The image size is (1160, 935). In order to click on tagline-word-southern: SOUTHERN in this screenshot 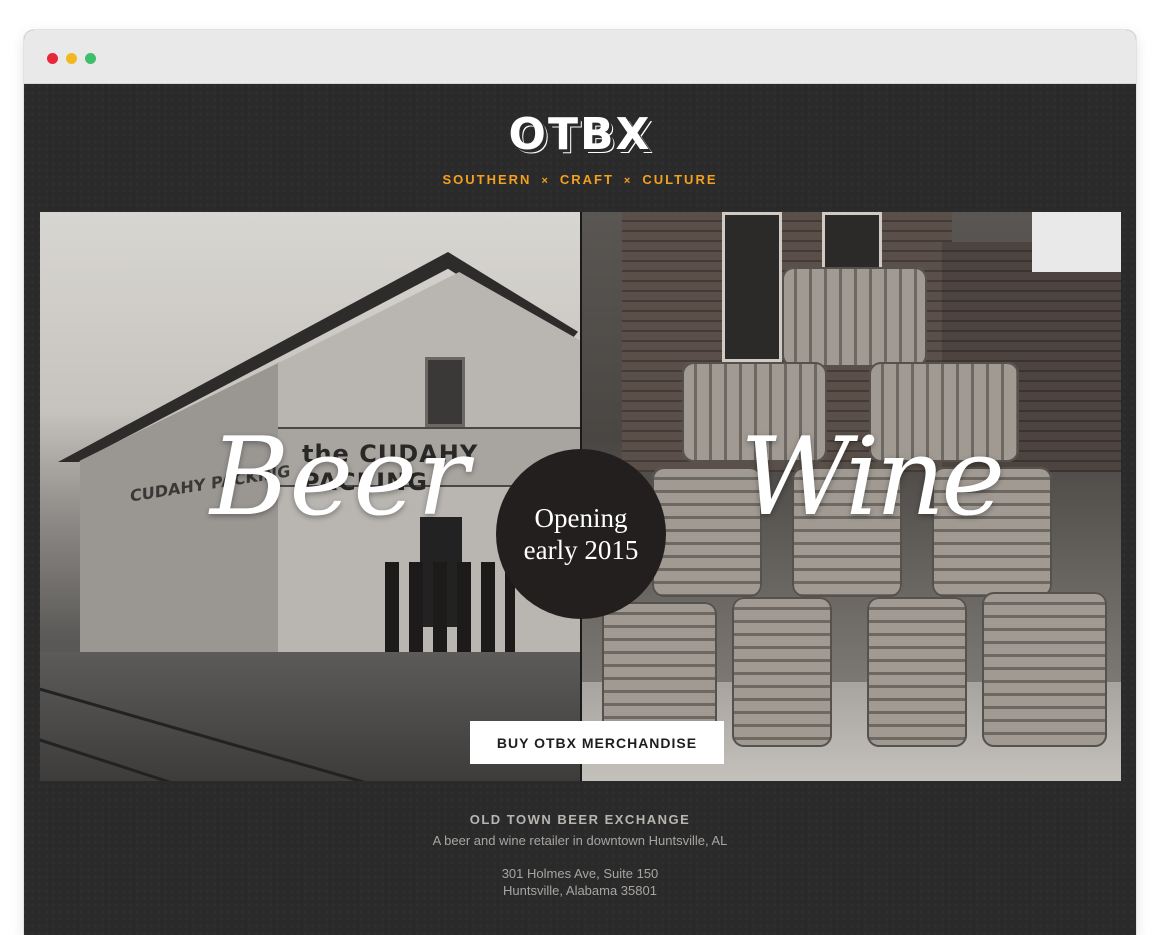, I will do `click(487, 179)`.